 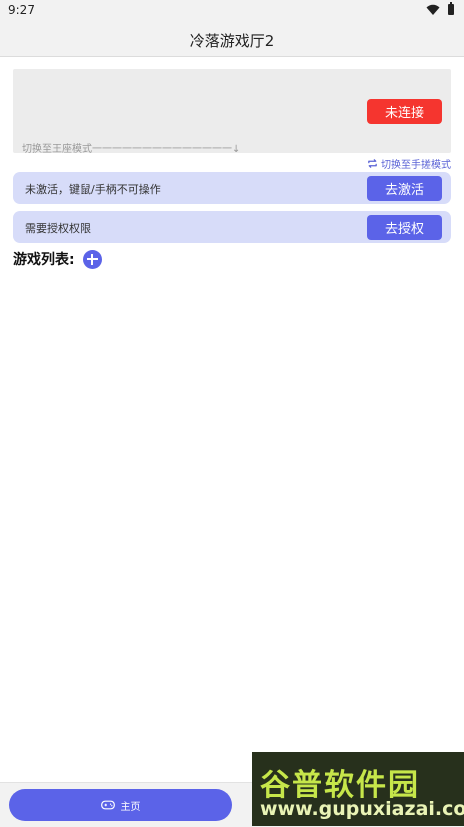 I want to click on add-game-icon, so click(x=92, y=259).